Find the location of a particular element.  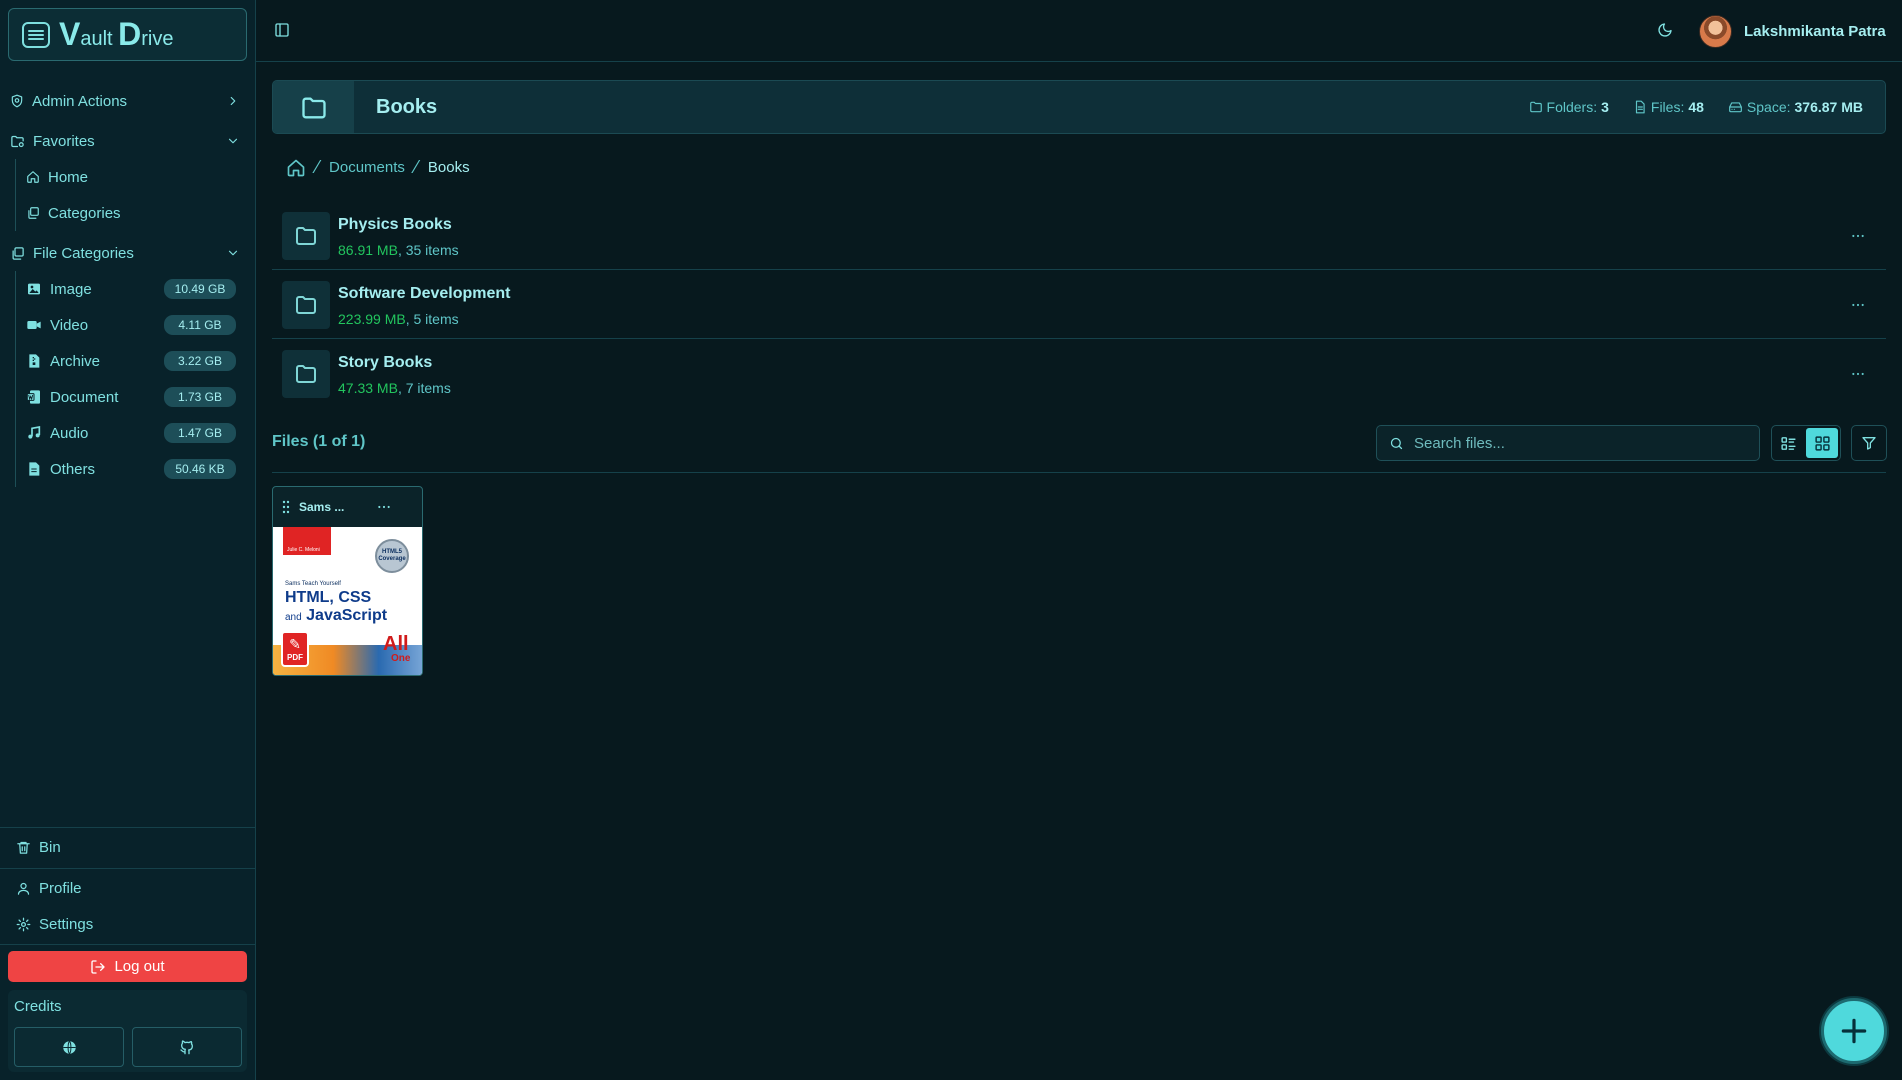

cover-author: Julie C. Meloni is located at coordinates (303, 550).